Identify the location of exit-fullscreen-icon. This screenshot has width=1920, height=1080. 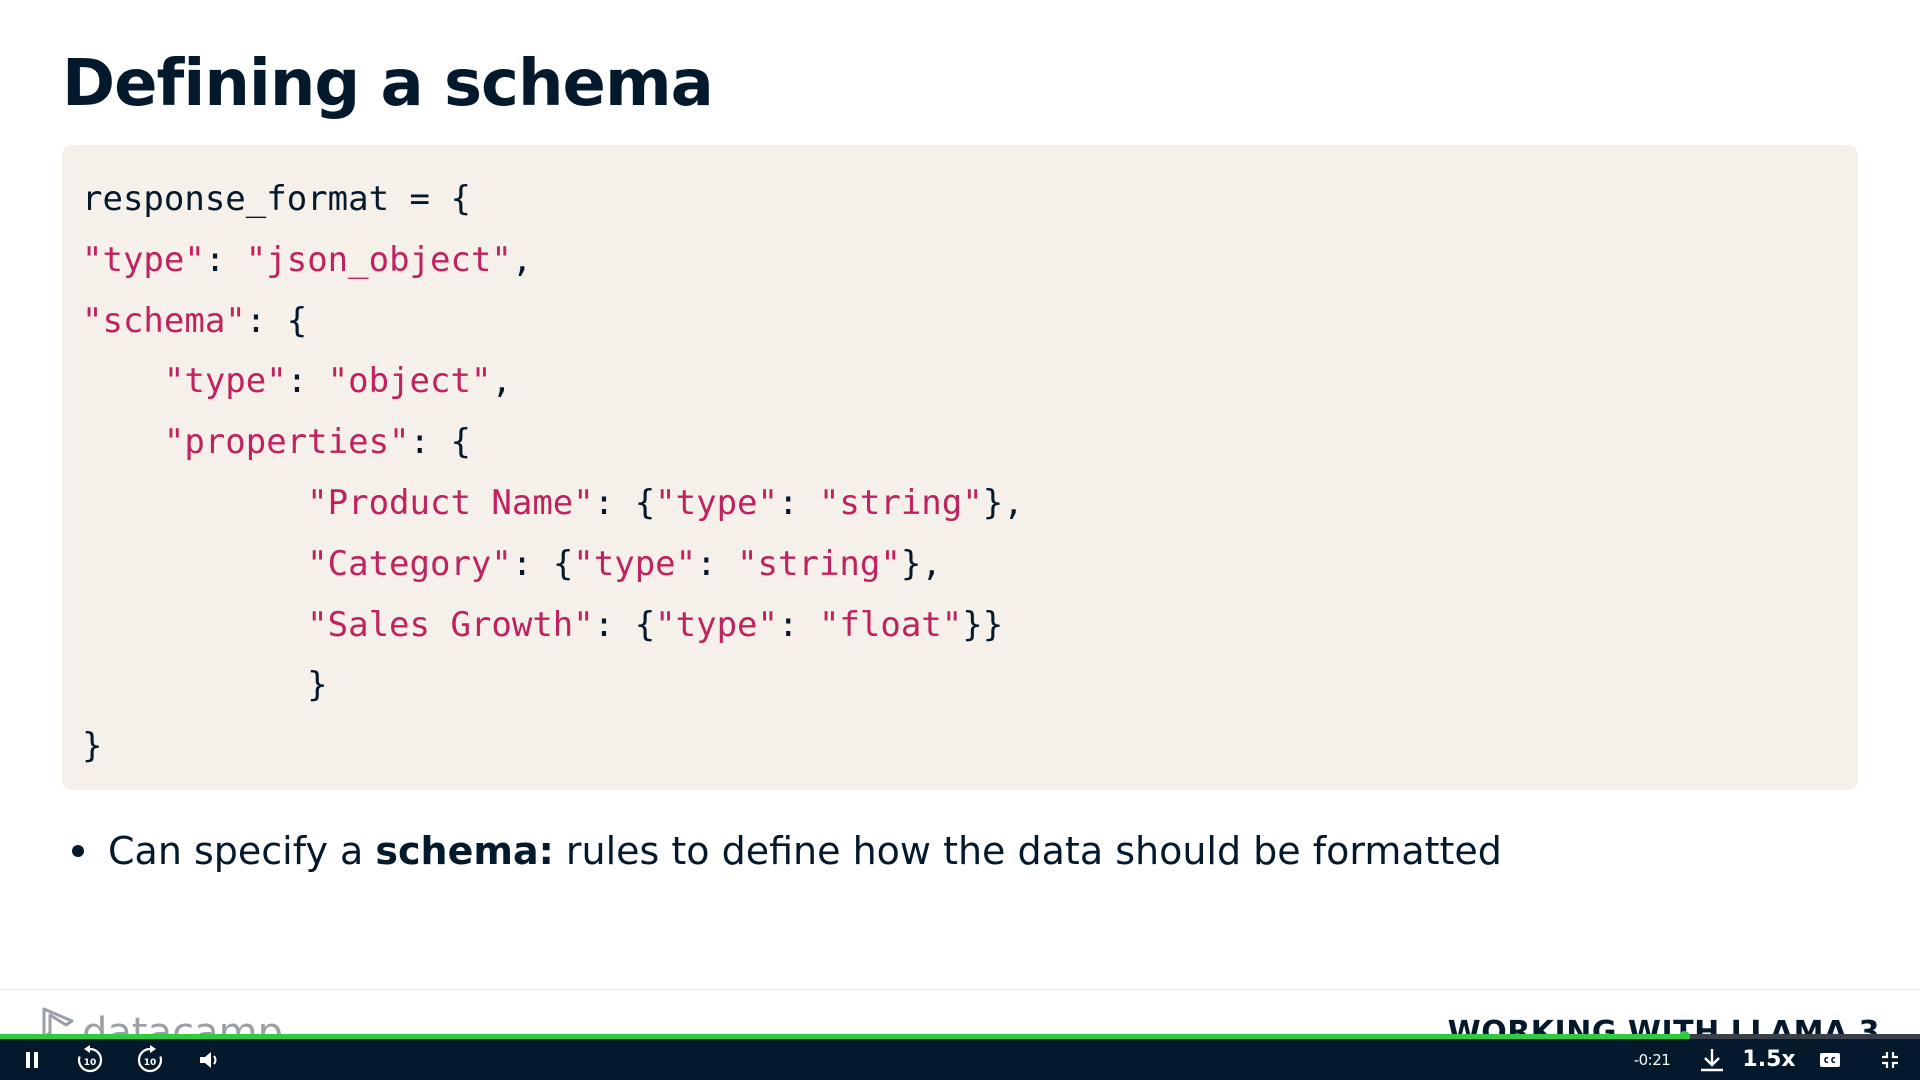
(1890, 1059).